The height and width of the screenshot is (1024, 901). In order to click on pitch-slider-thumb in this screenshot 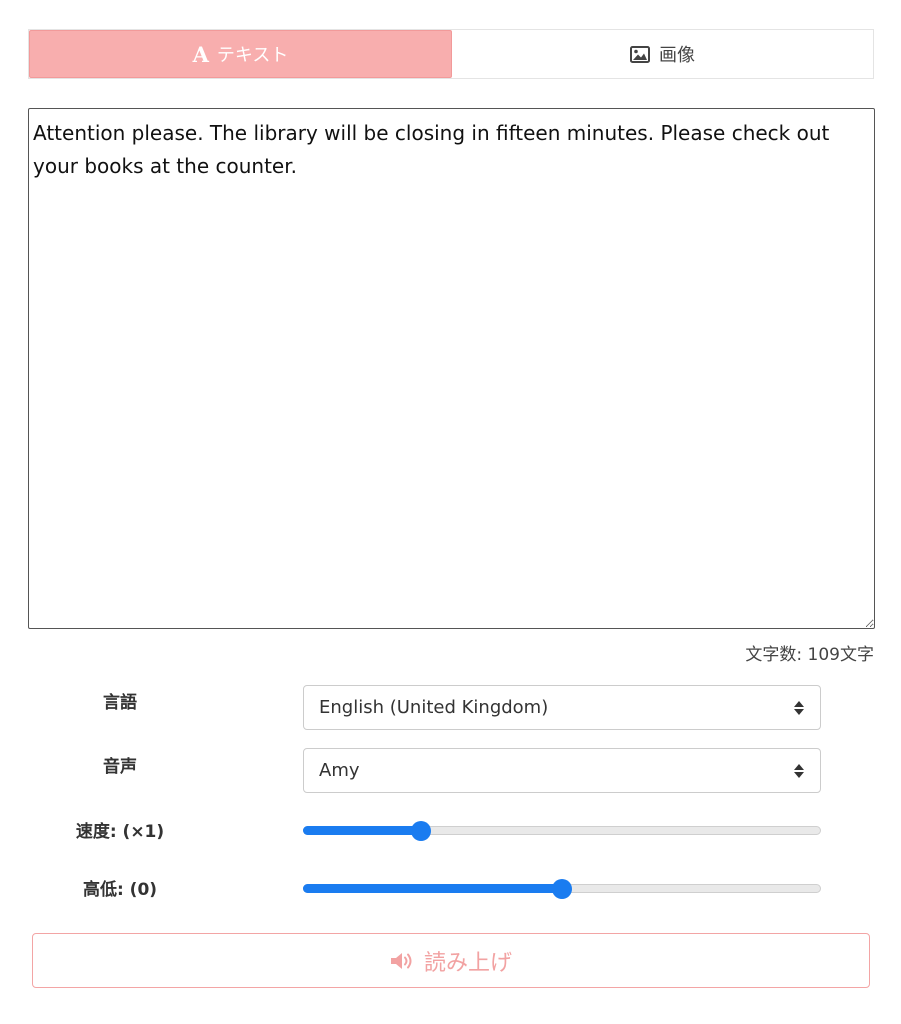, I will do `click(562, 889)`.